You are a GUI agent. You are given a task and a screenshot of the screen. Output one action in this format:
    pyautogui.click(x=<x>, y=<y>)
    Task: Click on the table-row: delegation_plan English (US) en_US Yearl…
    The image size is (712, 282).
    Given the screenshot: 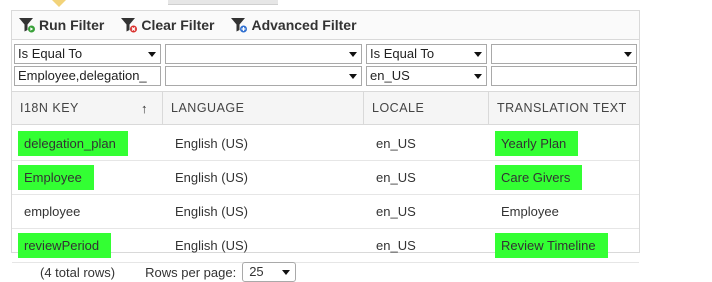 What is the action you would take?
    pyautogui.click(x=325, y=144)
    